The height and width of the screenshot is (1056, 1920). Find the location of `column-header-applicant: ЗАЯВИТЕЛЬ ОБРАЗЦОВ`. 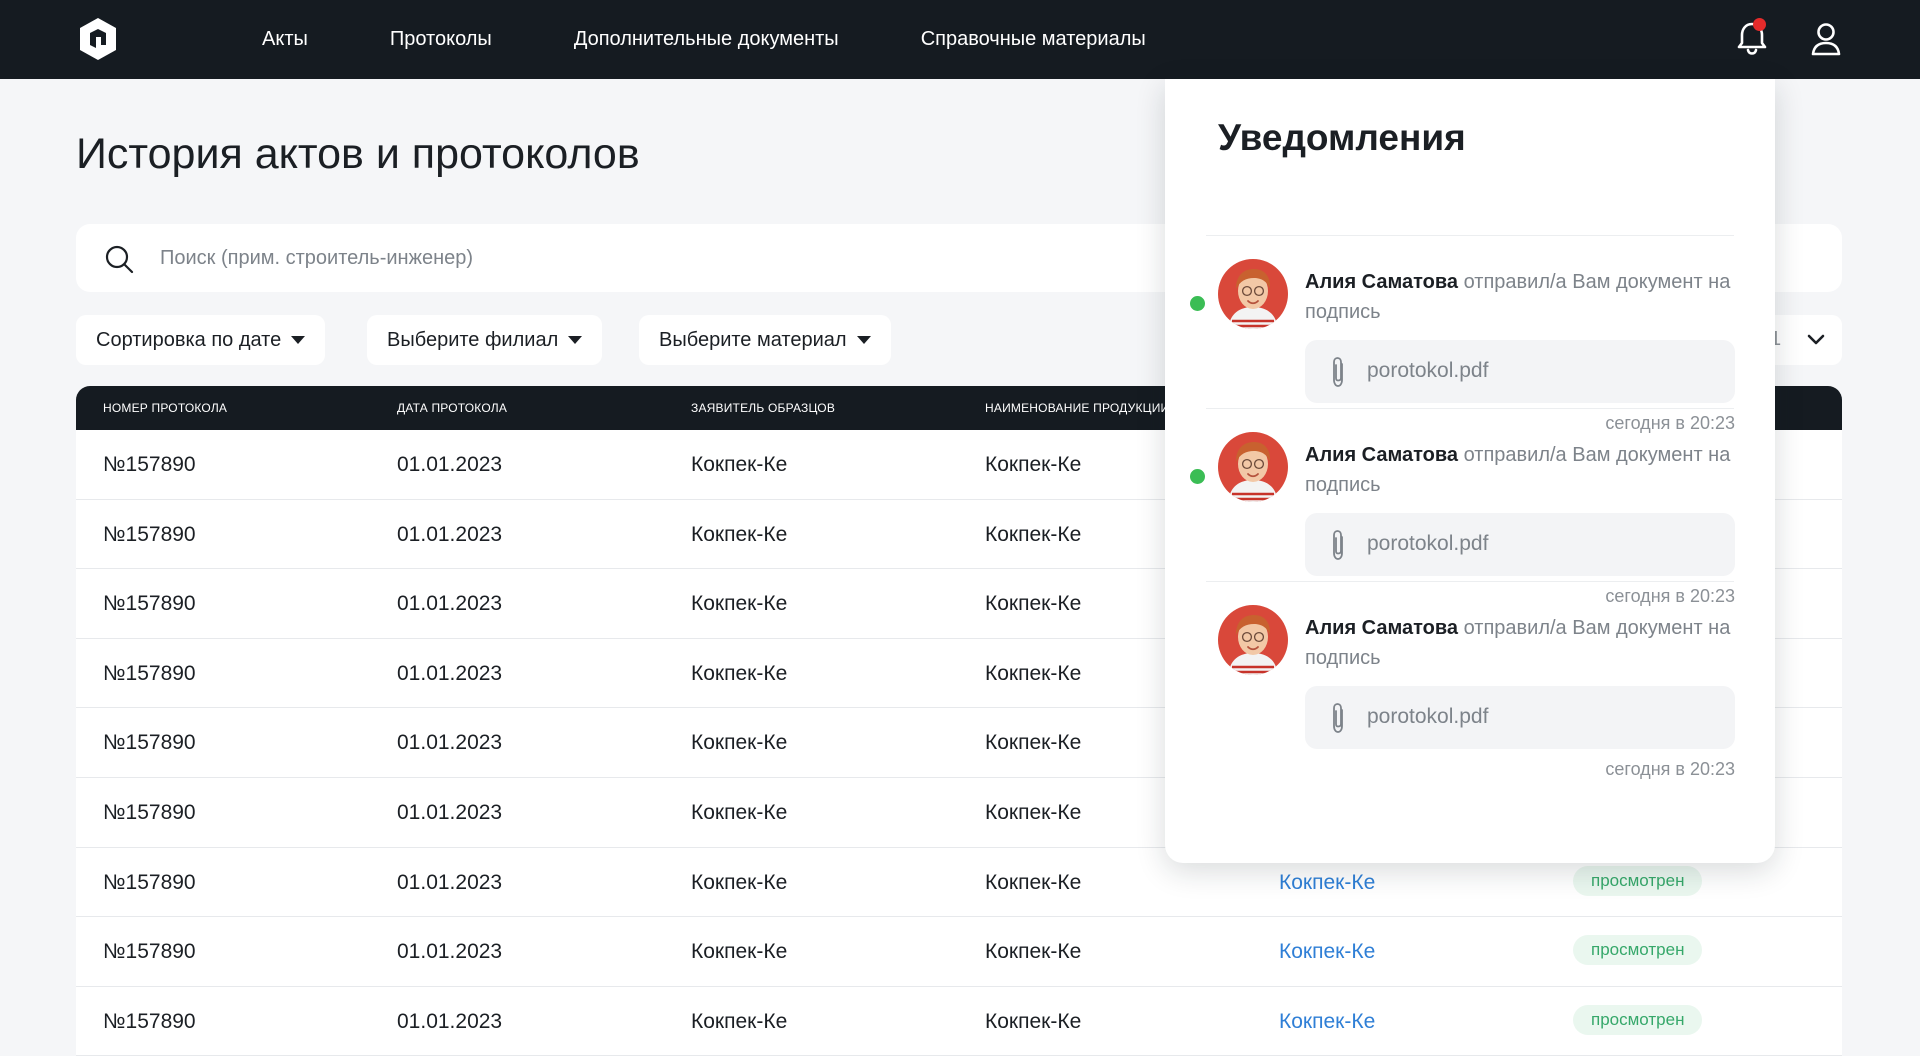

column-header-applicant: ЗАЯВИТЕЛЬ ОБРАЗЦОВ is located at coordinates (763, 408).